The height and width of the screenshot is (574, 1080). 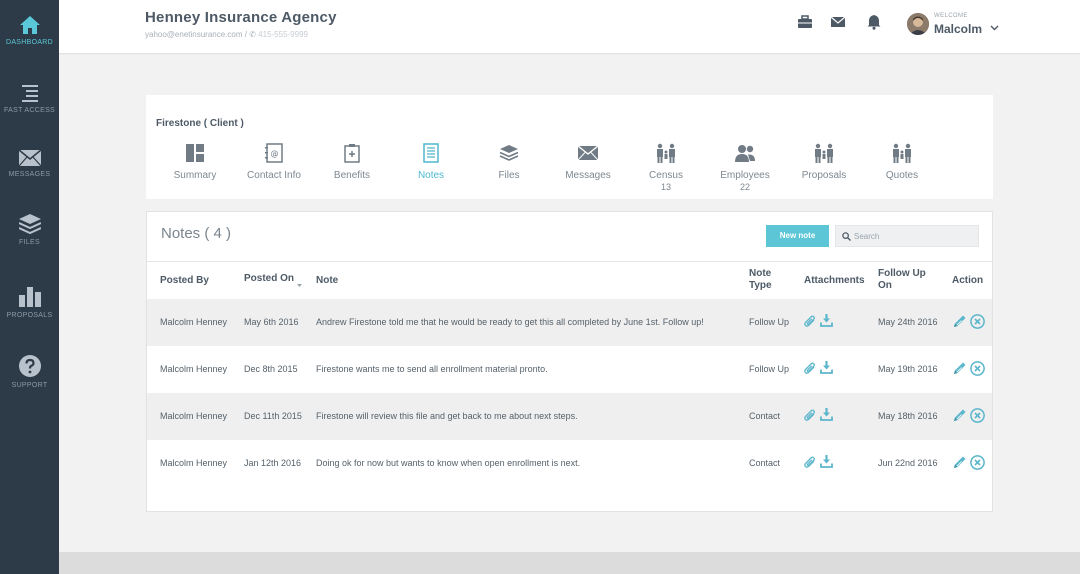 What do you see at coordinates (269, 279) in the screenshot?
I see `col-posted-on: Posted On` at bounding box center [269, 279].